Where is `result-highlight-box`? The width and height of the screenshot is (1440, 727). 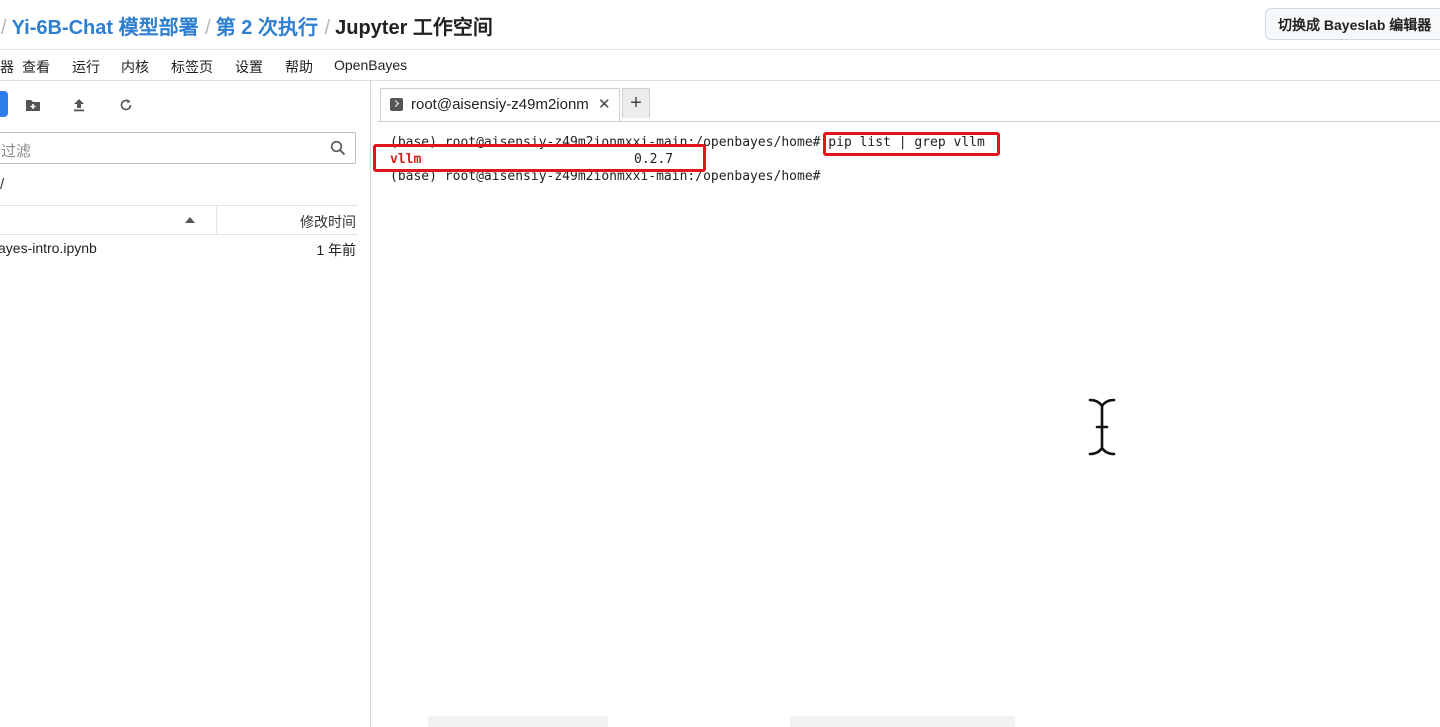
result-highlight-box is located at coordinates (539, 158).